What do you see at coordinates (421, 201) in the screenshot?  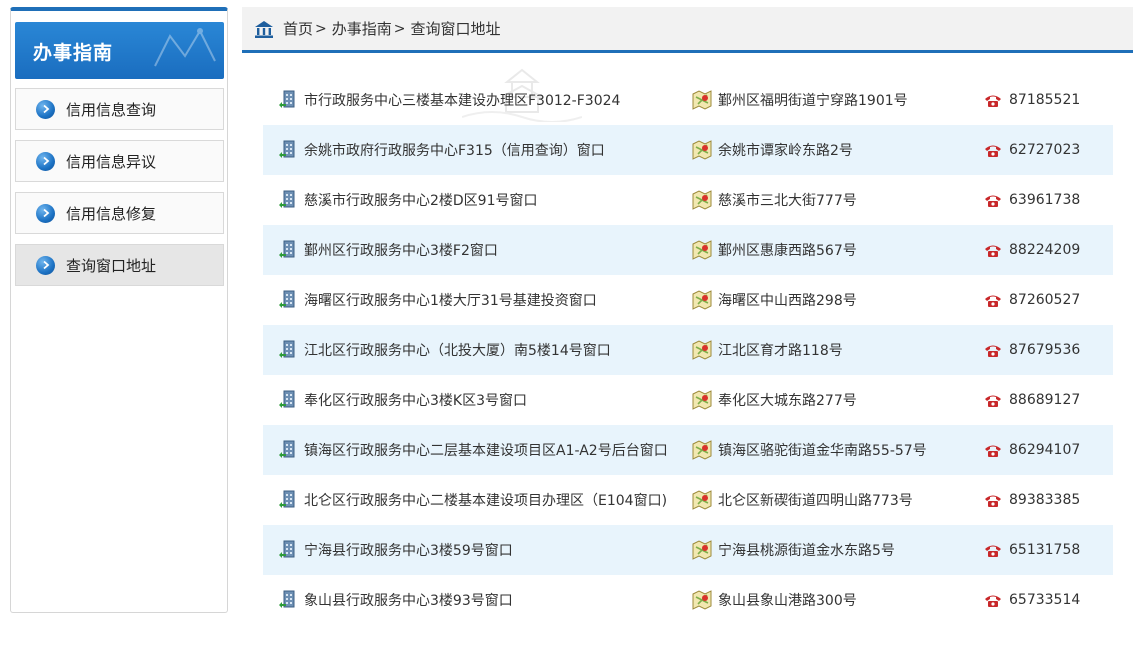 I see `window-name: 慈溪市行政服务中心2楼D区91号窗口` at bounding box center [421, 201].